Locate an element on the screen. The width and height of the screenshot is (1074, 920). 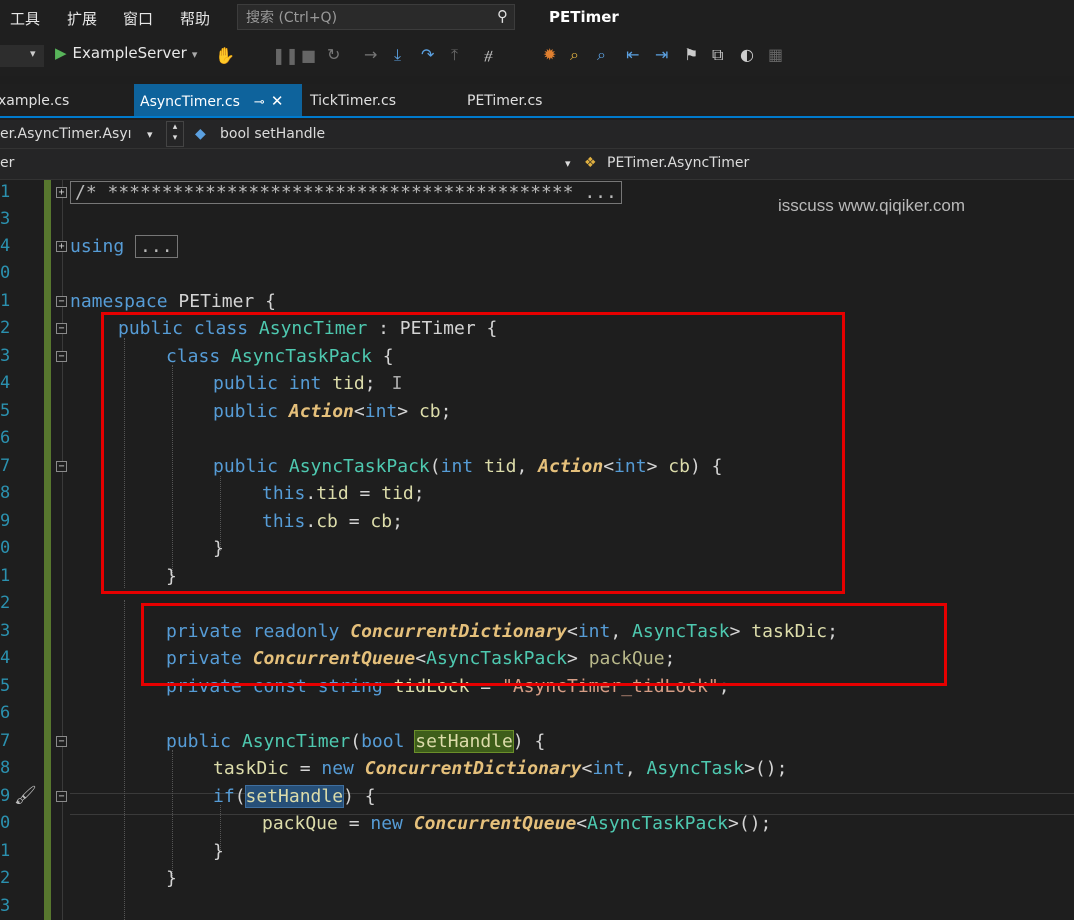
code-line: namespace PETimer { is located at coordinates (173, 301).